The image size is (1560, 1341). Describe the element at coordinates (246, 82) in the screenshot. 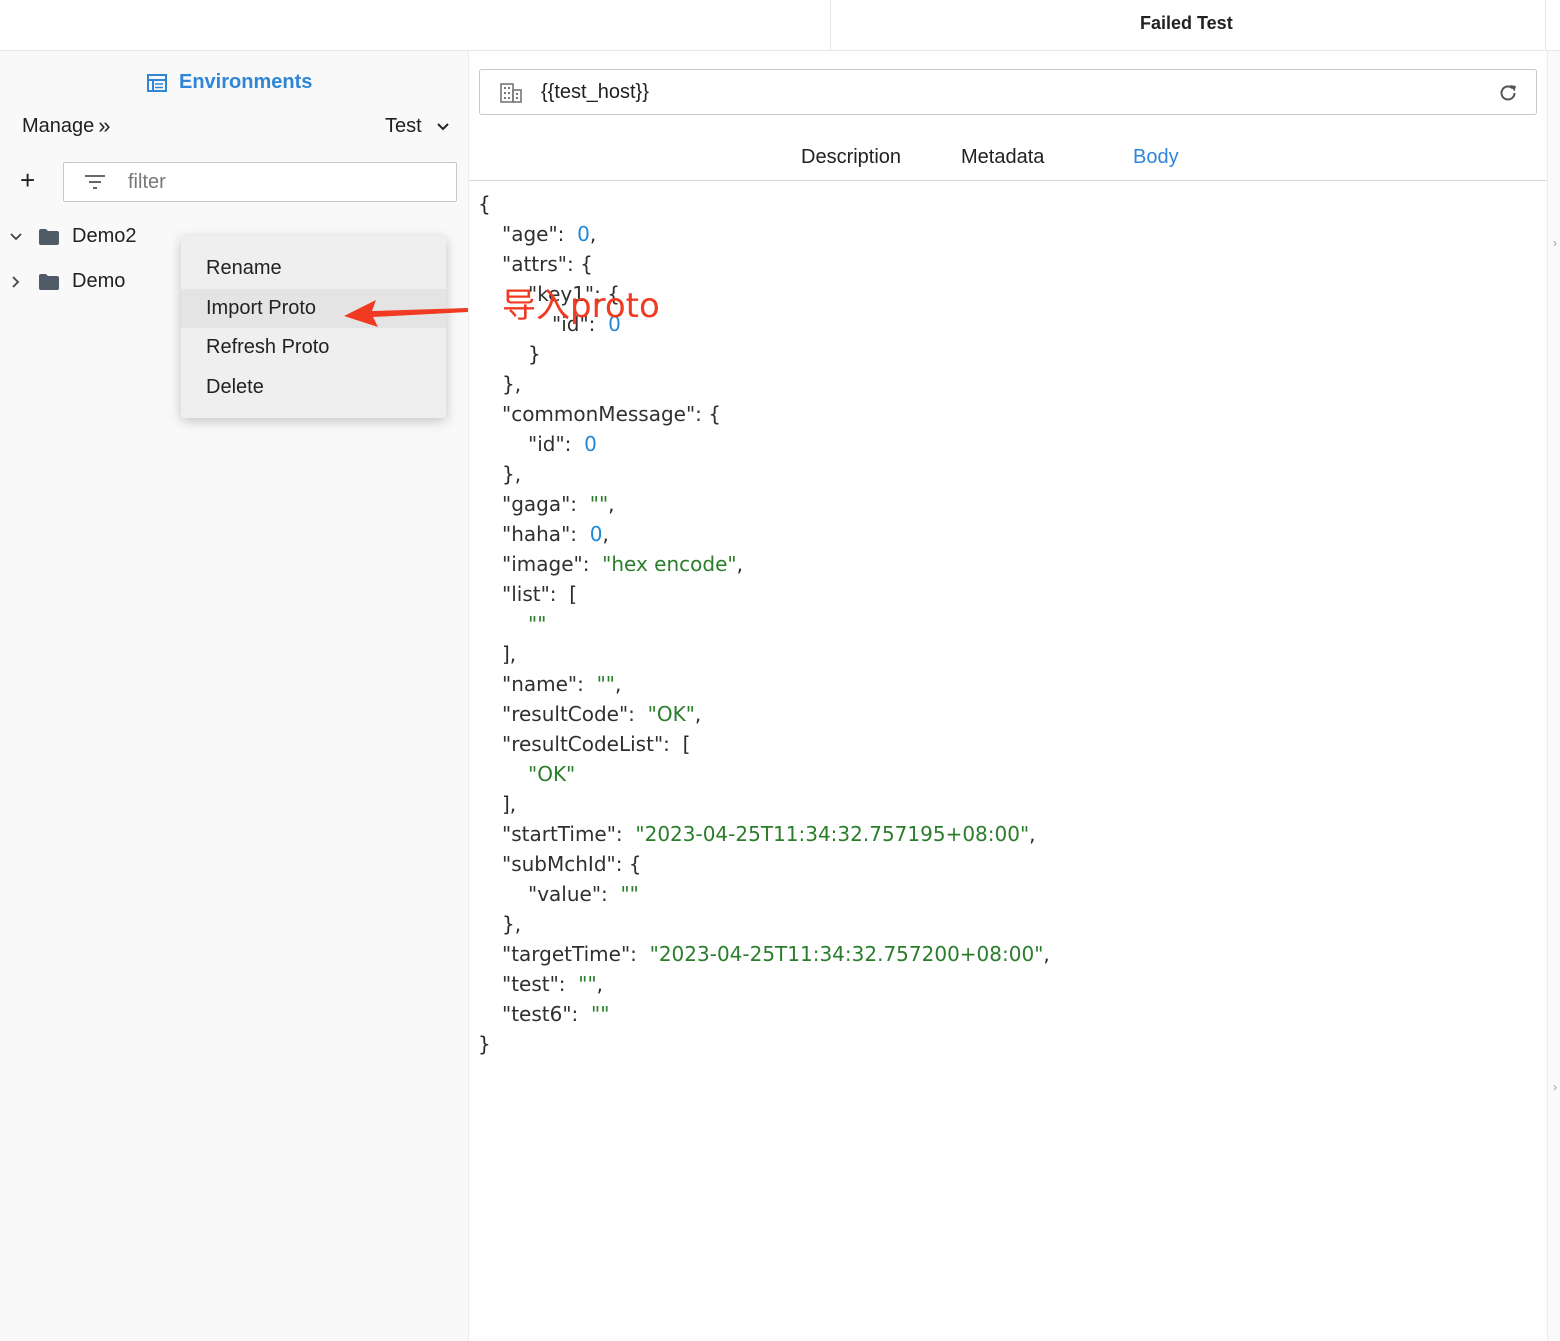

I see `environments-label: Environments` at that location.